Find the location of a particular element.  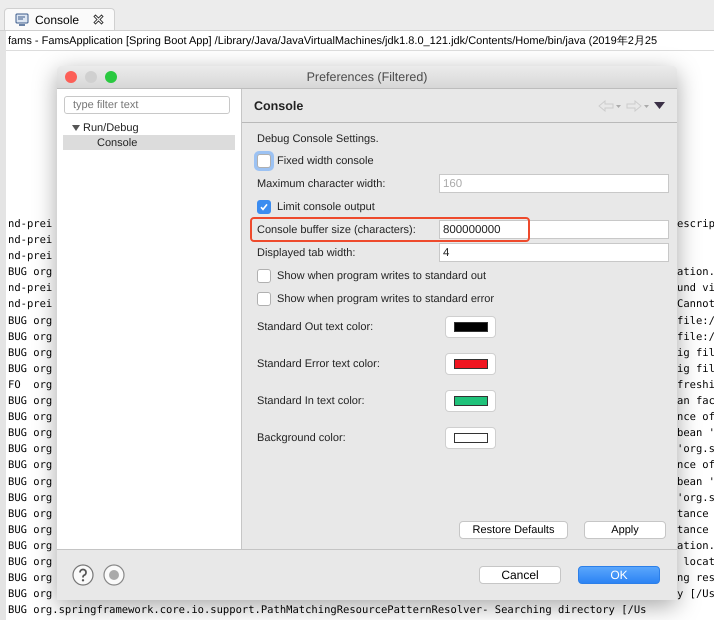

console-line-text: FO org is located at coordinates (30, 385).